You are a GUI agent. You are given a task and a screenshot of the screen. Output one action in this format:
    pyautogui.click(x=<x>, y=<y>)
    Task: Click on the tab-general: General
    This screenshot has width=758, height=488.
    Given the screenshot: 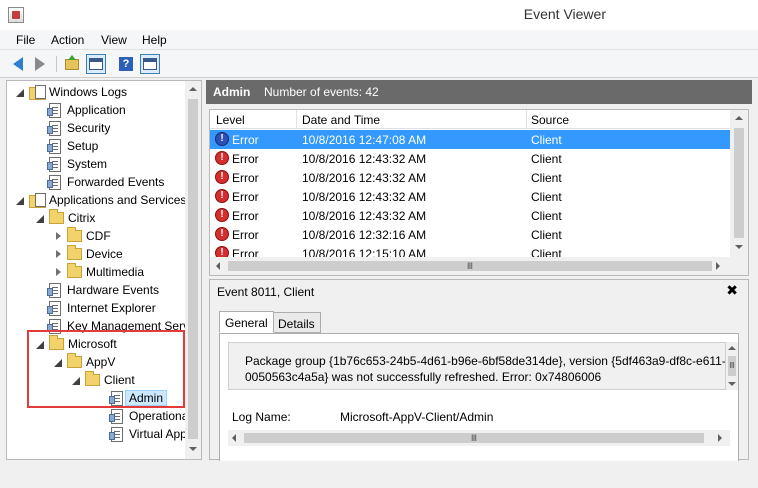 What is the action you would take?
    pyautogui.click(x=246, y=322)
    